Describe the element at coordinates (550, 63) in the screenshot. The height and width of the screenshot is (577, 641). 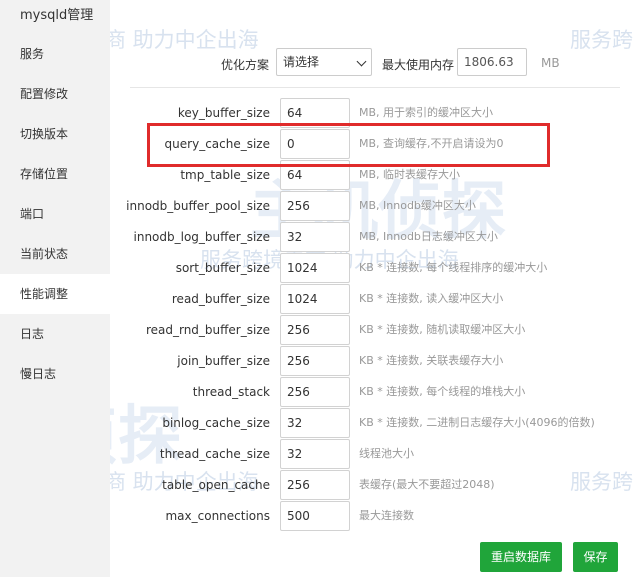
I see `max-memory-unit: MB` at that location.